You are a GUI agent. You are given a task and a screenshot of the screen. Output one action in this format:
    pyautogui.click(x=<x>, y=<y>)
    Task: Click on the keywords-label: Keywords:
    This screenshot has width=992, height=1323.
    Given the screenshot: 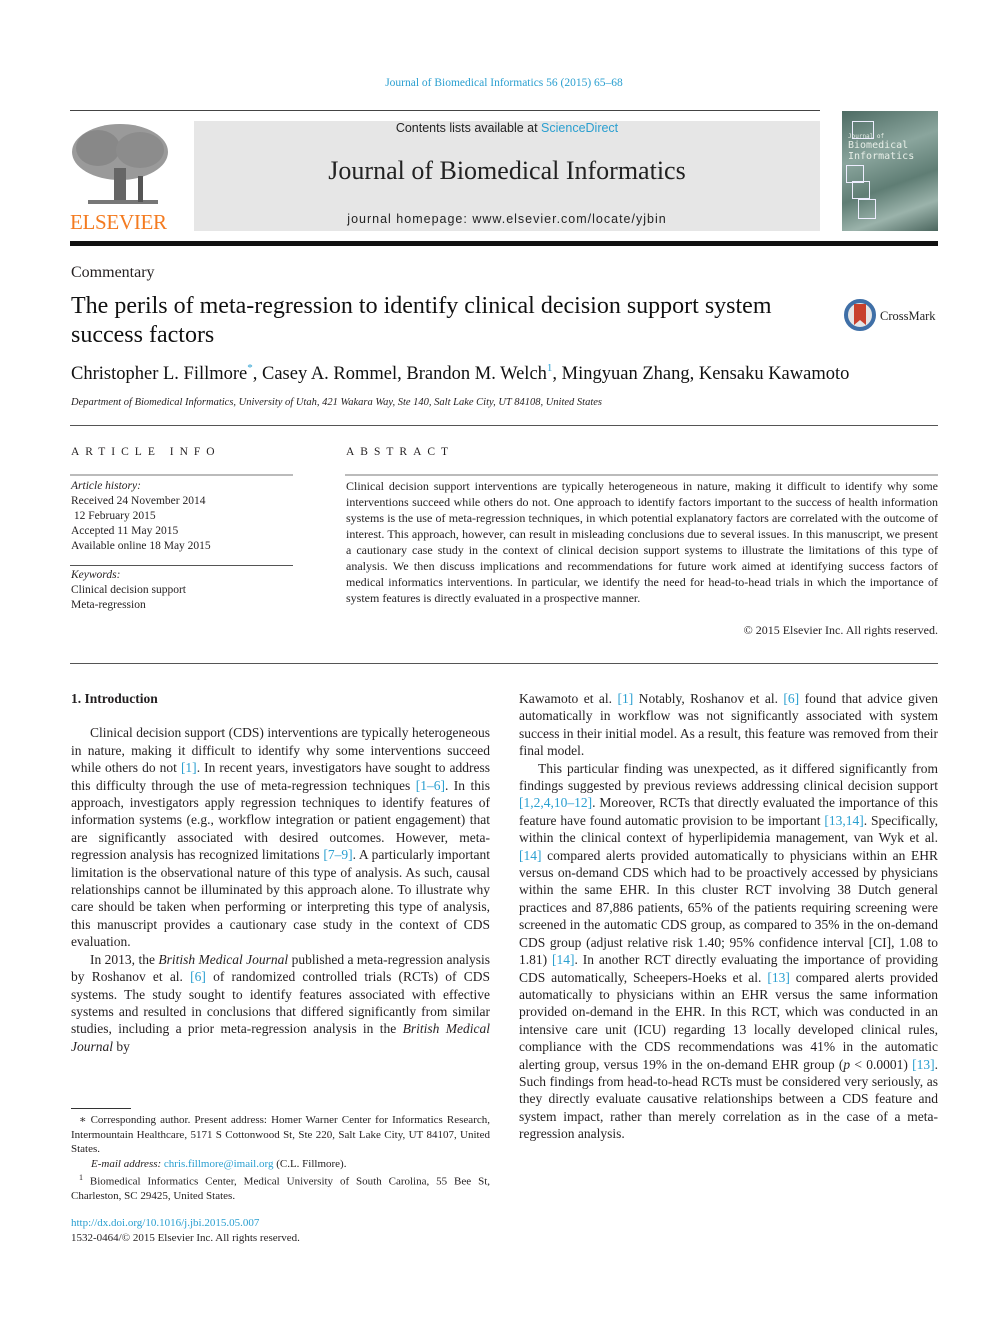 What is the action you would take?
    pyautogui.click(x=96, y=575)
    